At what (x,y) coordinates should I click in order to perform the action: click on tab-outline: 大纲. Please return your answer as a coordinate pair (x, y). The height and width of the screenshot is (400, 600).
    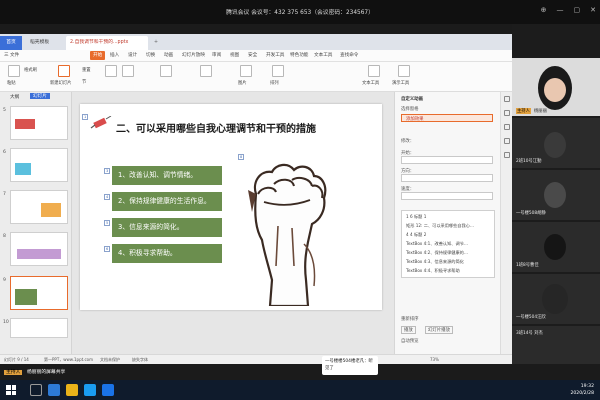
    Looking at the image, I should click on (14, 97).